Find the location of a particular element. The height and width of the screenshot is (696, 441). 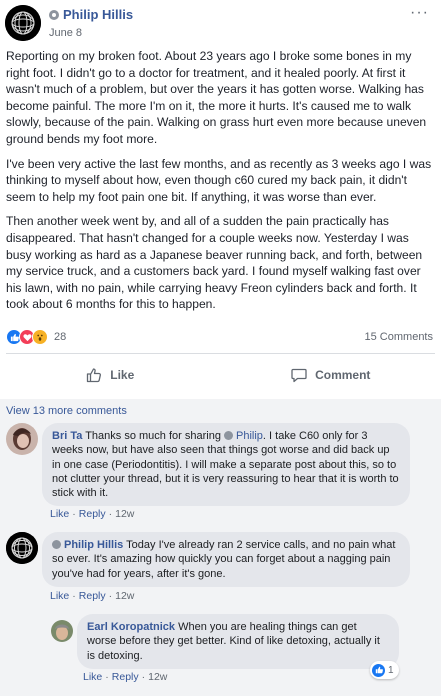

post-author-name: Philip Hillis is located at coordinates (91, 14).